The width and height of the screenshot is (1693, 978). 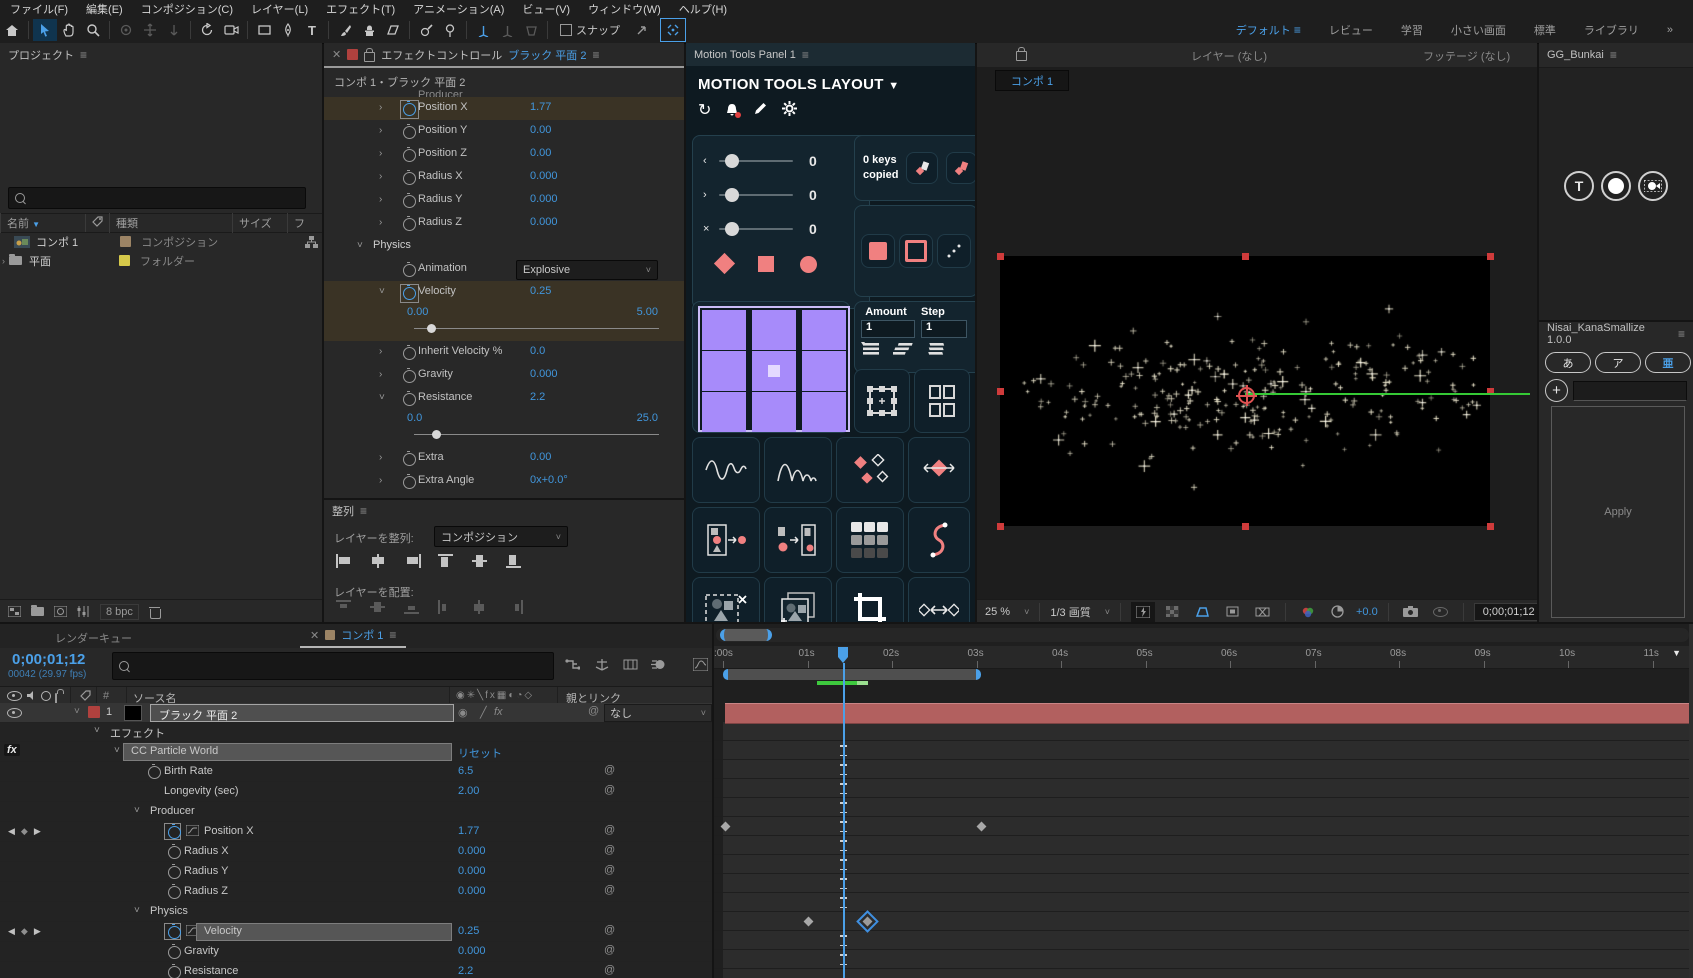 What do you see at coordinates (537, 351) in the screenshot?
I see `property-value: 0.0` at bounding box center [537, 351].